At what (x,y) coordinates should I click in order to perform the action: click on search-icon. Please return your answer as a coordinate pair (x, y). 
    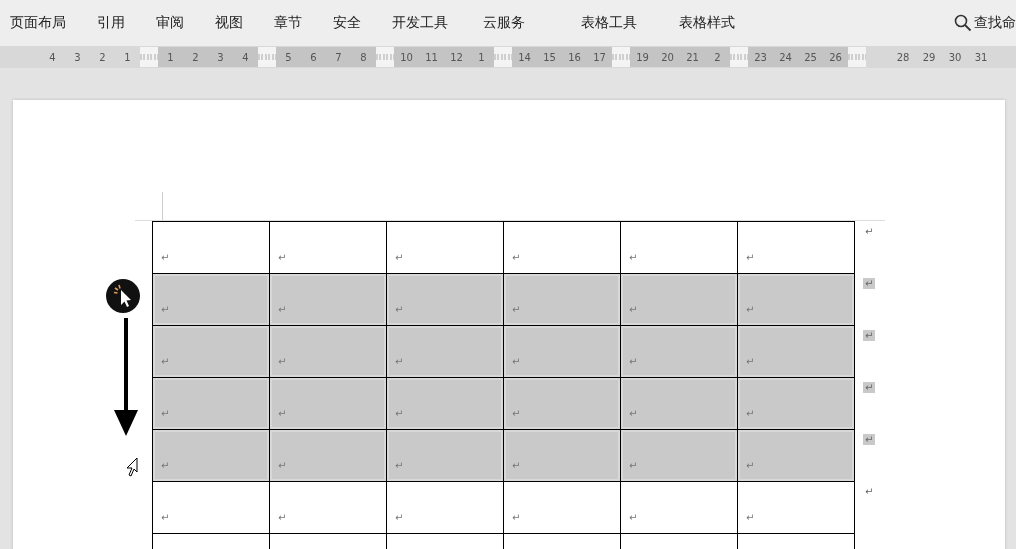
    Looking at the image, I should click on (963, 23).